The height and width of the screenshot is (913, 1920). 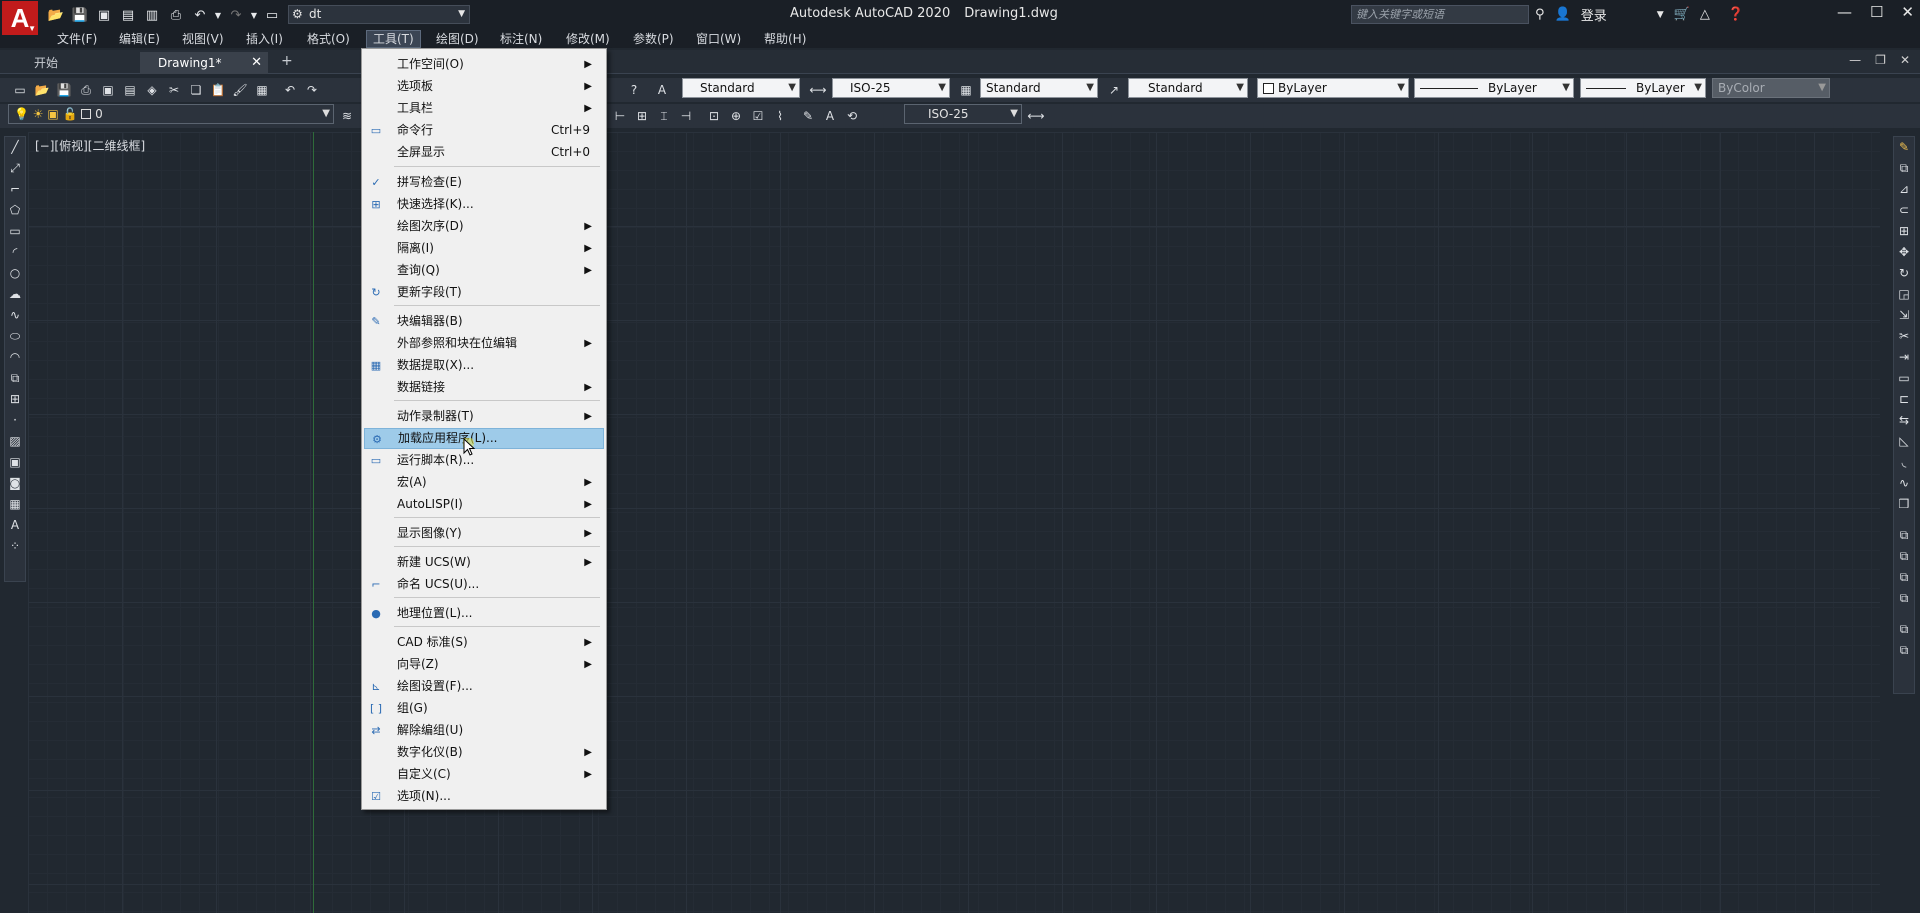 What do you see at coordinates (20, 90) in the screenshot?
I see `new-icon: ▭` at bounding box center [20, 90].